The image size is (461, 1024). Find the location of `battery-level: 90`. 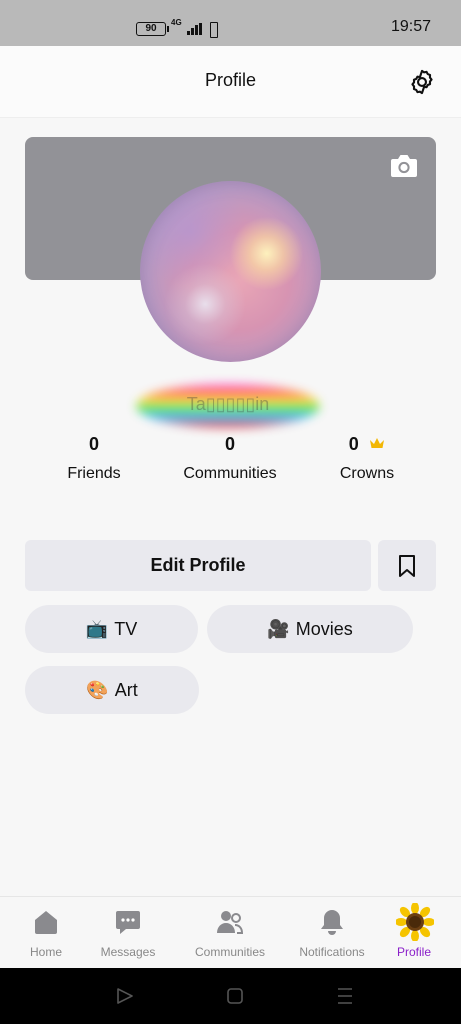

battery-level: 90 is located at coordinates (151, 28).